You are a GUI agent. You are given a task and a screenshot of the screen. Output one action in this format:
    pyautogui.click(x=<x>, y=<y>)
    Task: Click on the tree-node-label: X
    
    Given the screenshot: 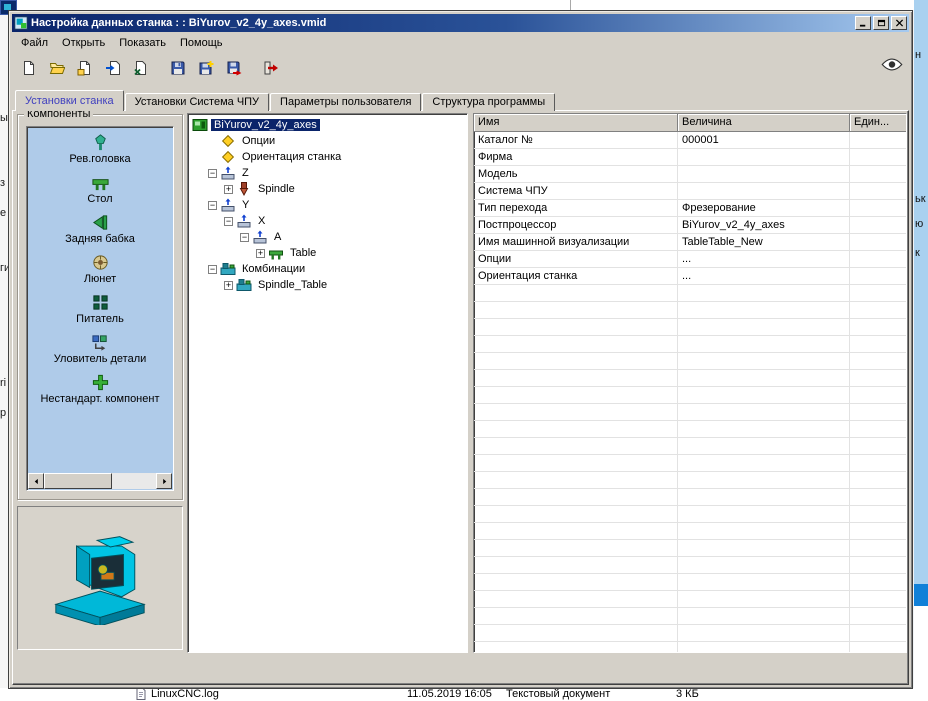 What is the action you would take?
    pyautogui.click(x=261, y=221)
    